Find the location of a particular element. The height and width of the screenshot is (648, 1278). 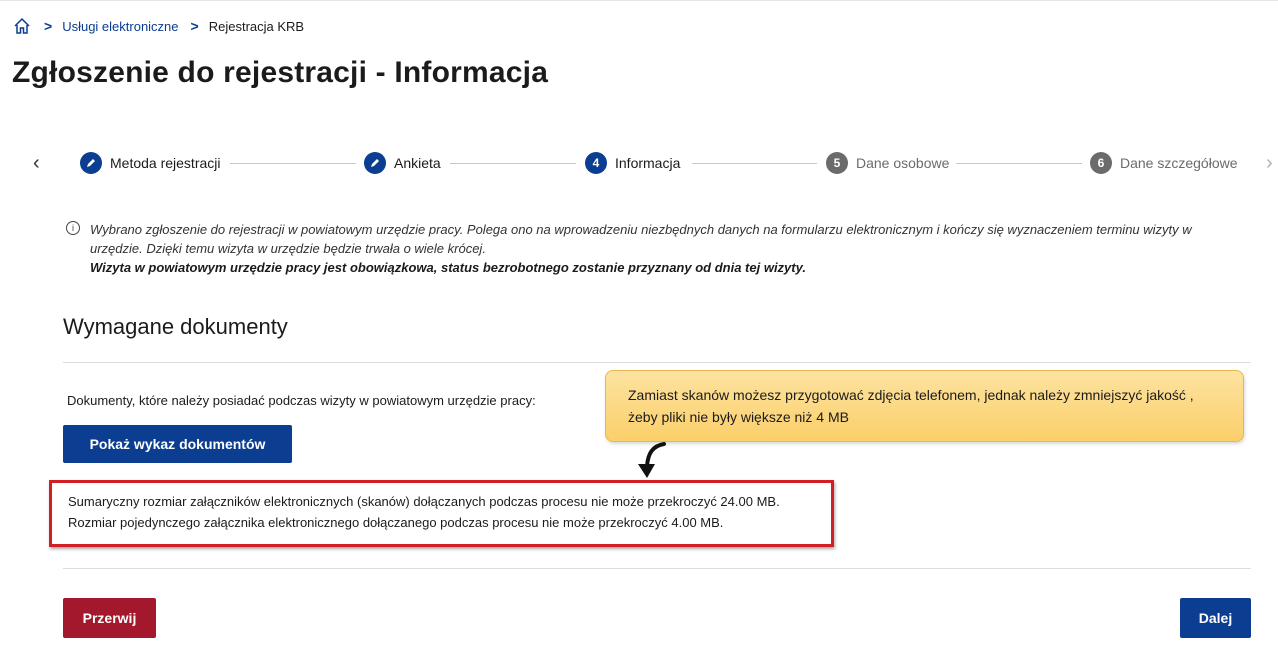

info-icon: i is located at coordinates (73, 228).